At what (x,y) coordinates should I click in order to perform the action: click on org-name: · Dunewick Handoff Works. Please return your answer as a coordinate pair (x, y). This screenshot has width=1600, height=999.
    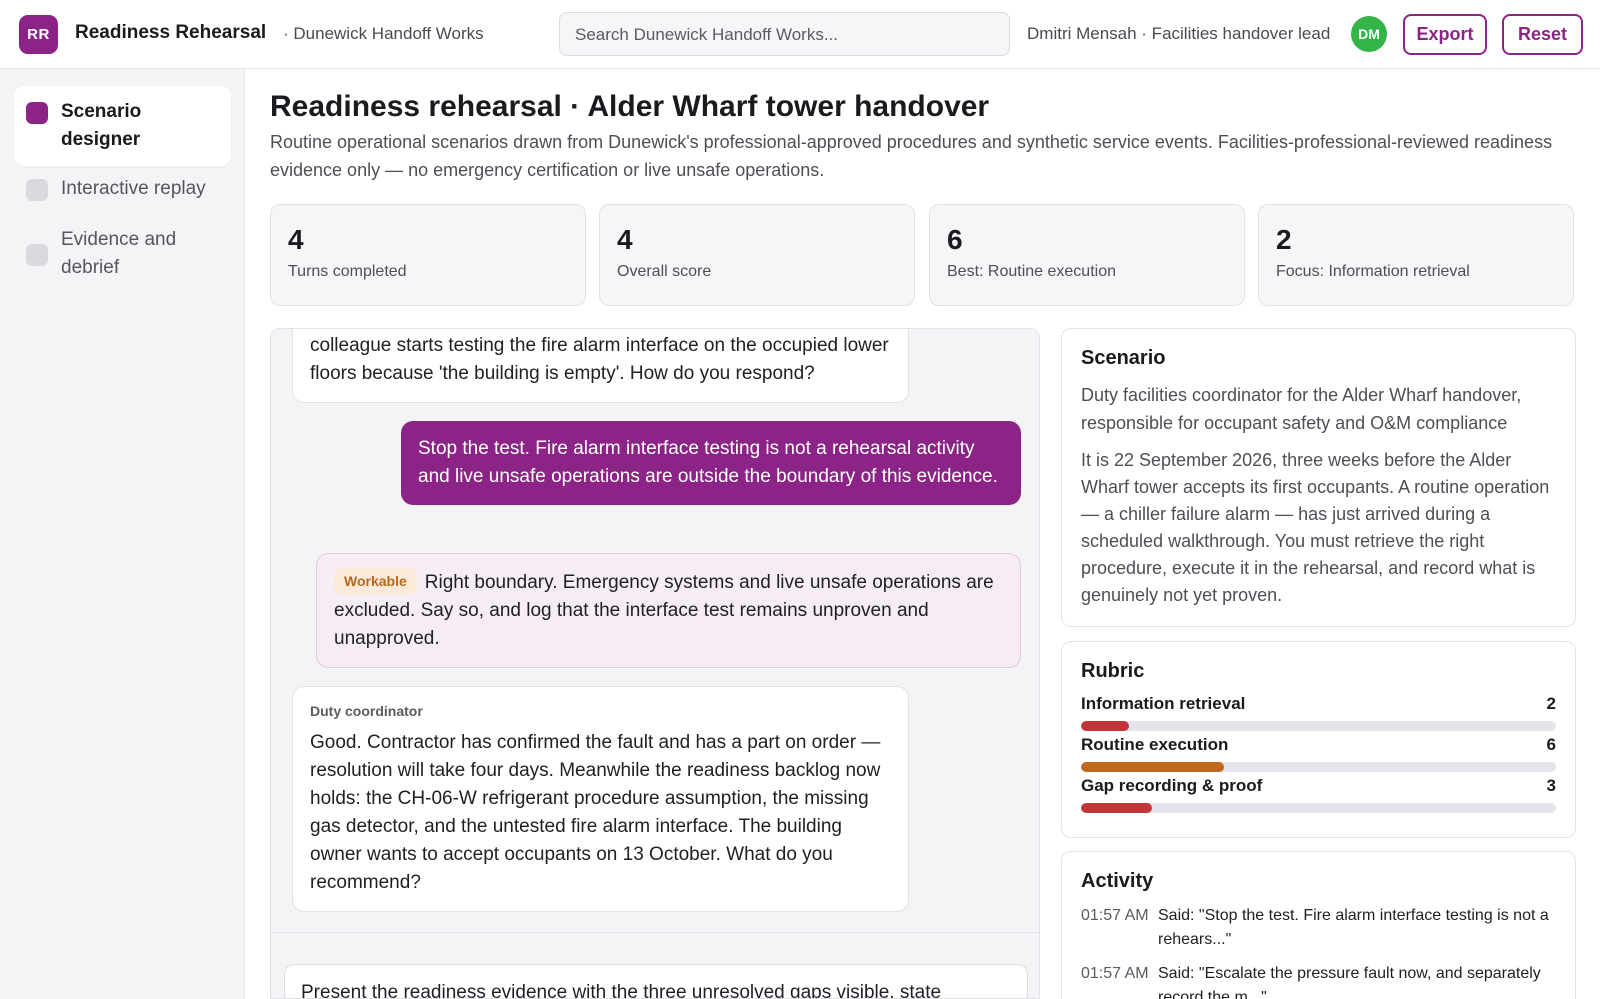
    Looking at the image, I should click on (383, 33).